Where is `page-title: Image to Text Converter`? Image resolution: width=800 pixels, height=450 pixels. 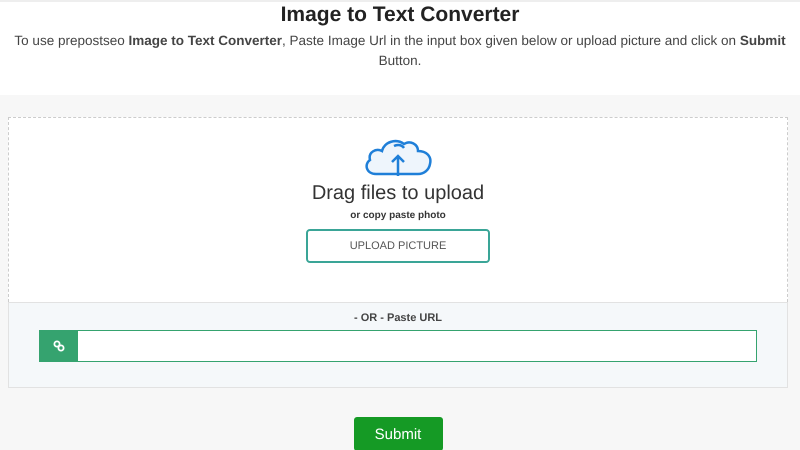 page-title: Image to Text Converter is located at coordinates (400, 14).